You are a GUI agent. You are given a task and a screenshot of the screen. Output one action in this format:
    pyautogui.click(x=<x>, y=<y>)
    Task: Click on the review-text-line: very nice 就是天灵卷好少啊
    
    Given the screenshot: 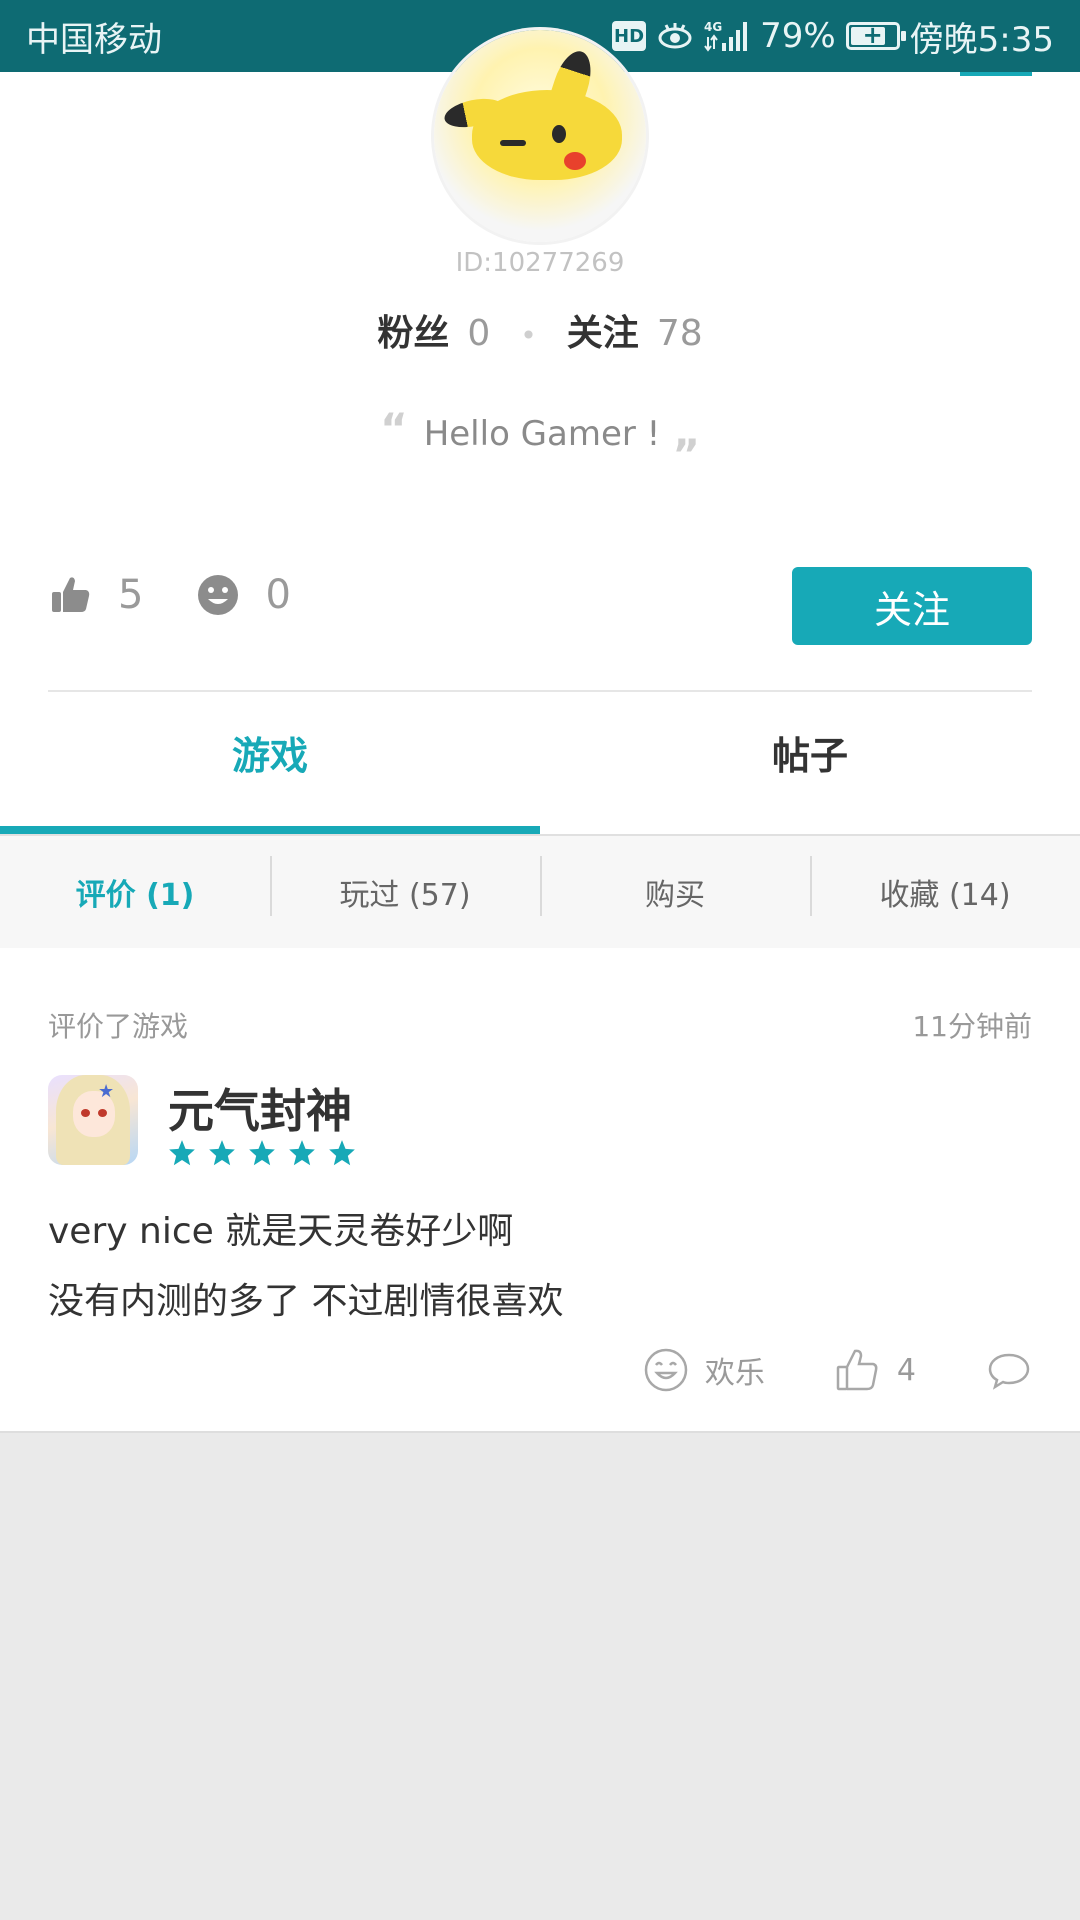 What is the action you would take?
    pyautogui.click(x=281, y=1231)
    